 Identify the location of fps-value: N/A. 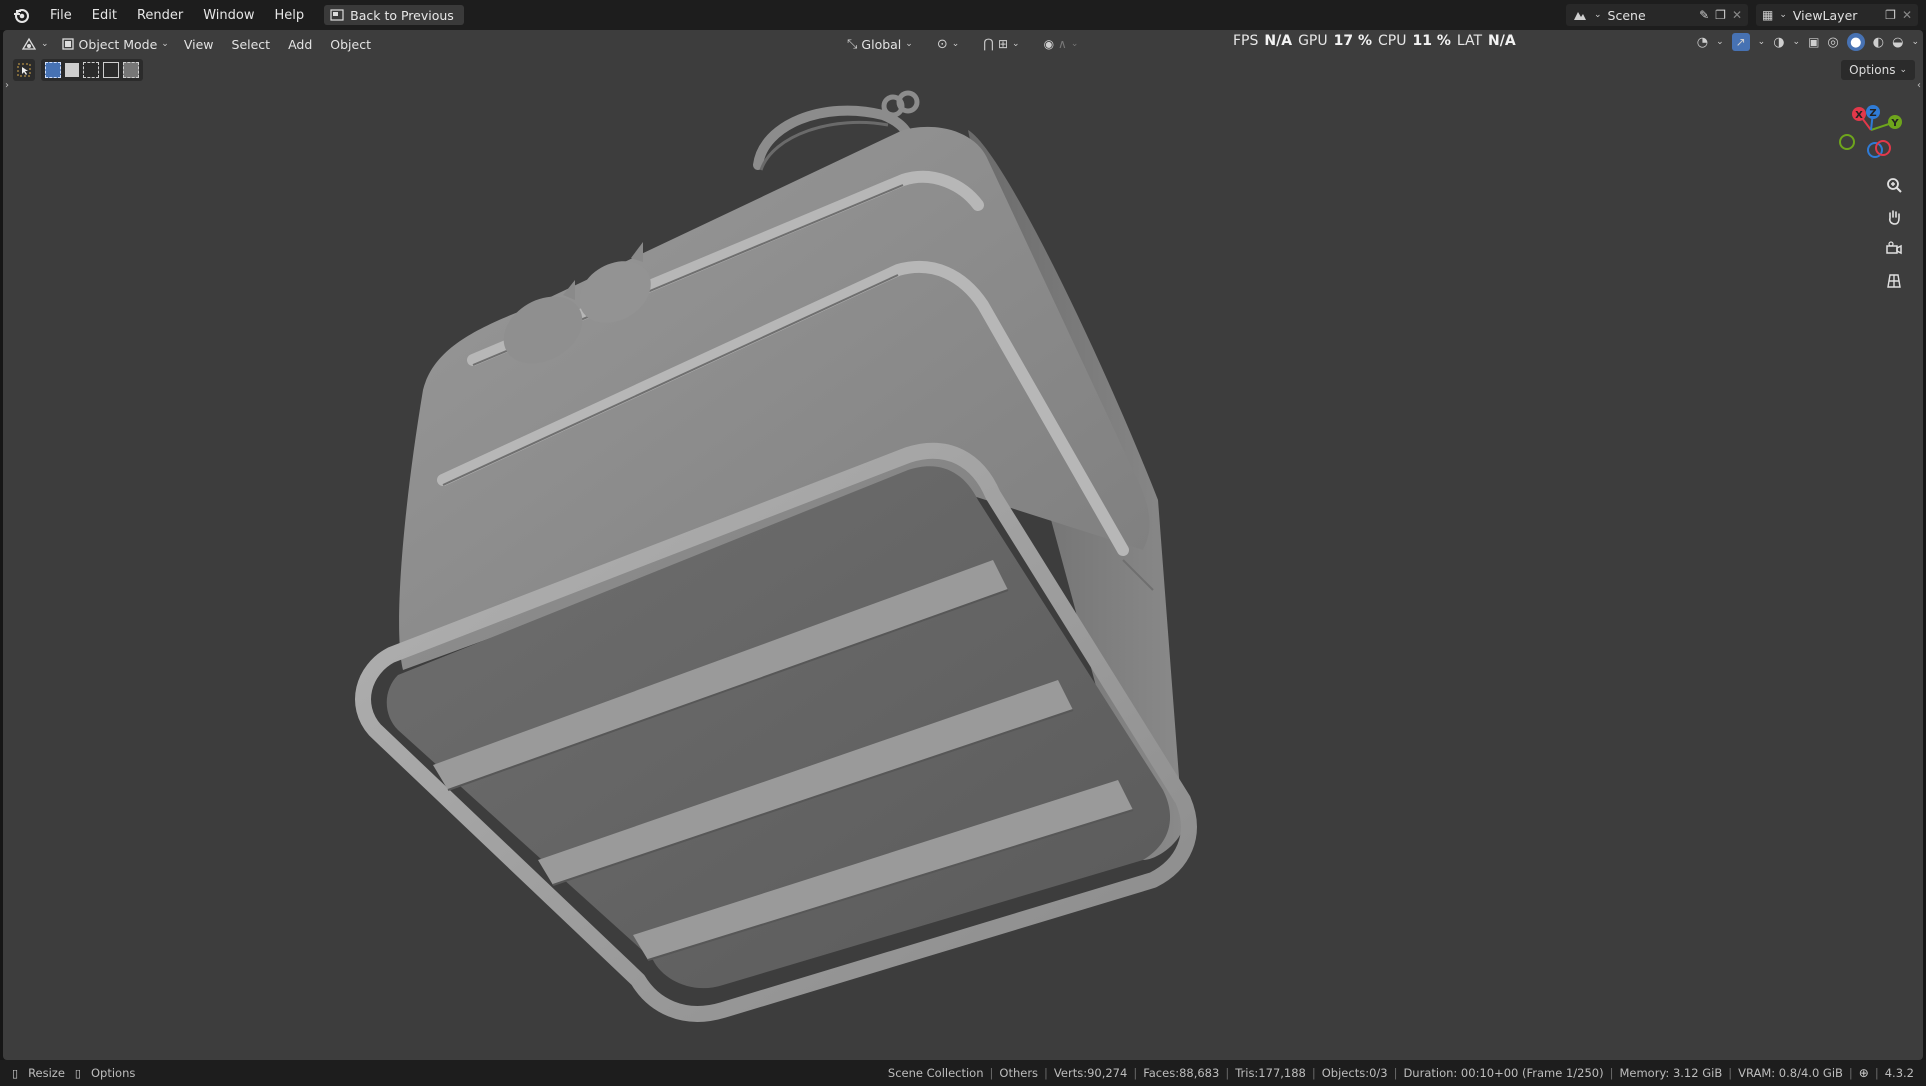
(1278, 41).